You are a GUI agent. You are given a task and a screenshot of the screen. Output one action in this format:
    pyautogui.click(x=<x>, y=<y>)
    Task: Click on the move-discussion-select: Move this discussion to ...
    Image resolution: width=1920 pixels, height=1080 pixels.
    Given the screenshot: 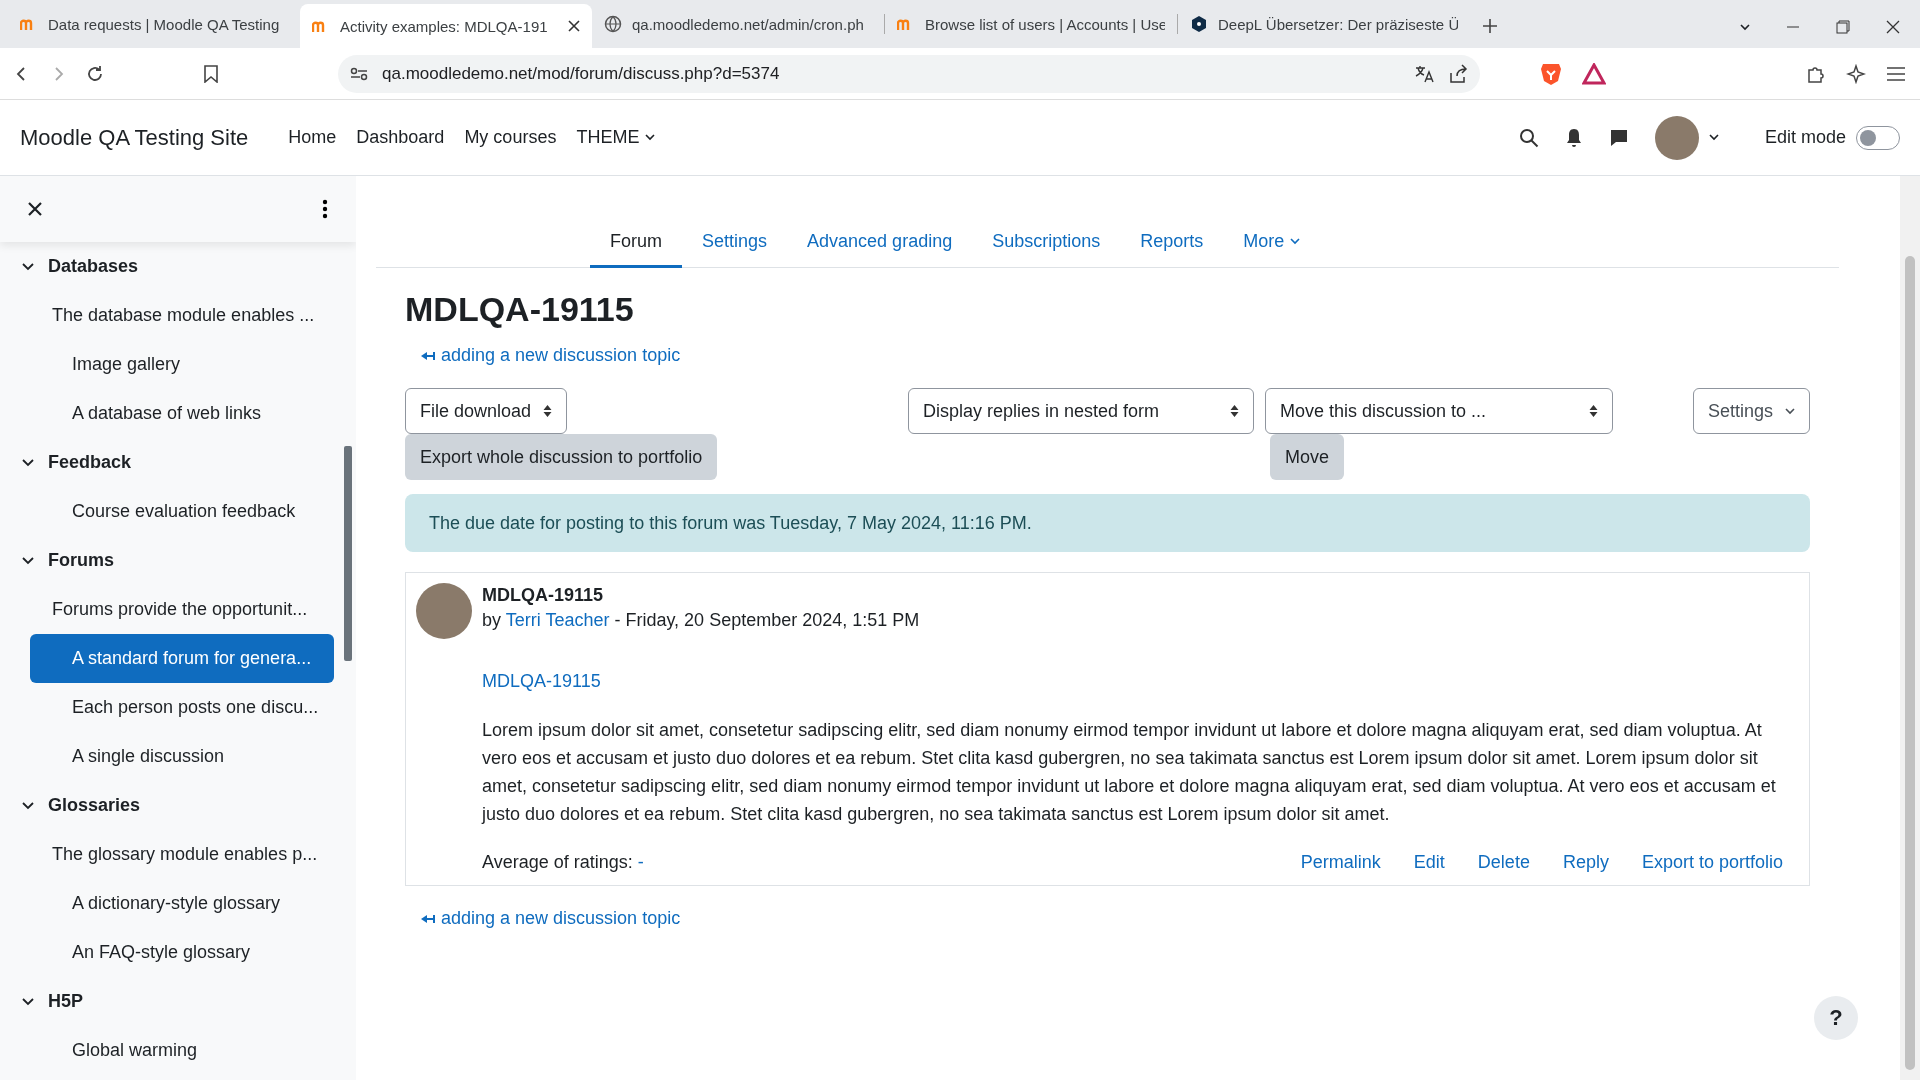 What is the action you would take?
    pyautogui.click(x=1439, y=411)
    